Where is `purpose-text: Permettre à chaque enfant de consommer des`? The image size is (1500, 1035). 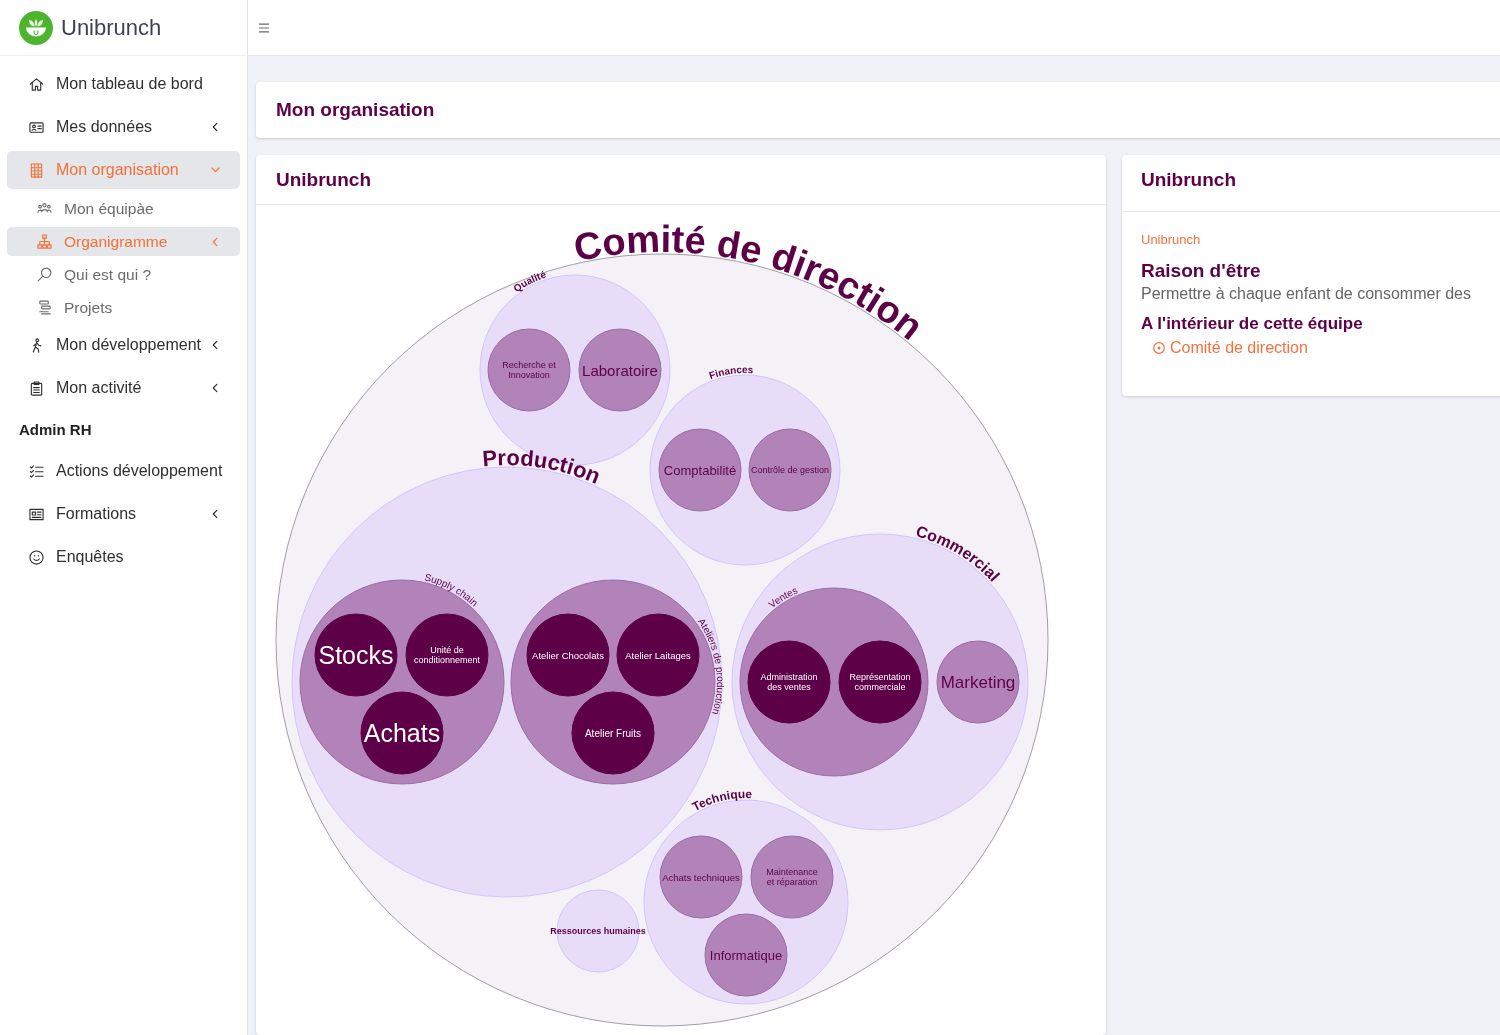 purpose-text: Permettre à chaque enfant de consommer des is located at coordinates (1306, 294).